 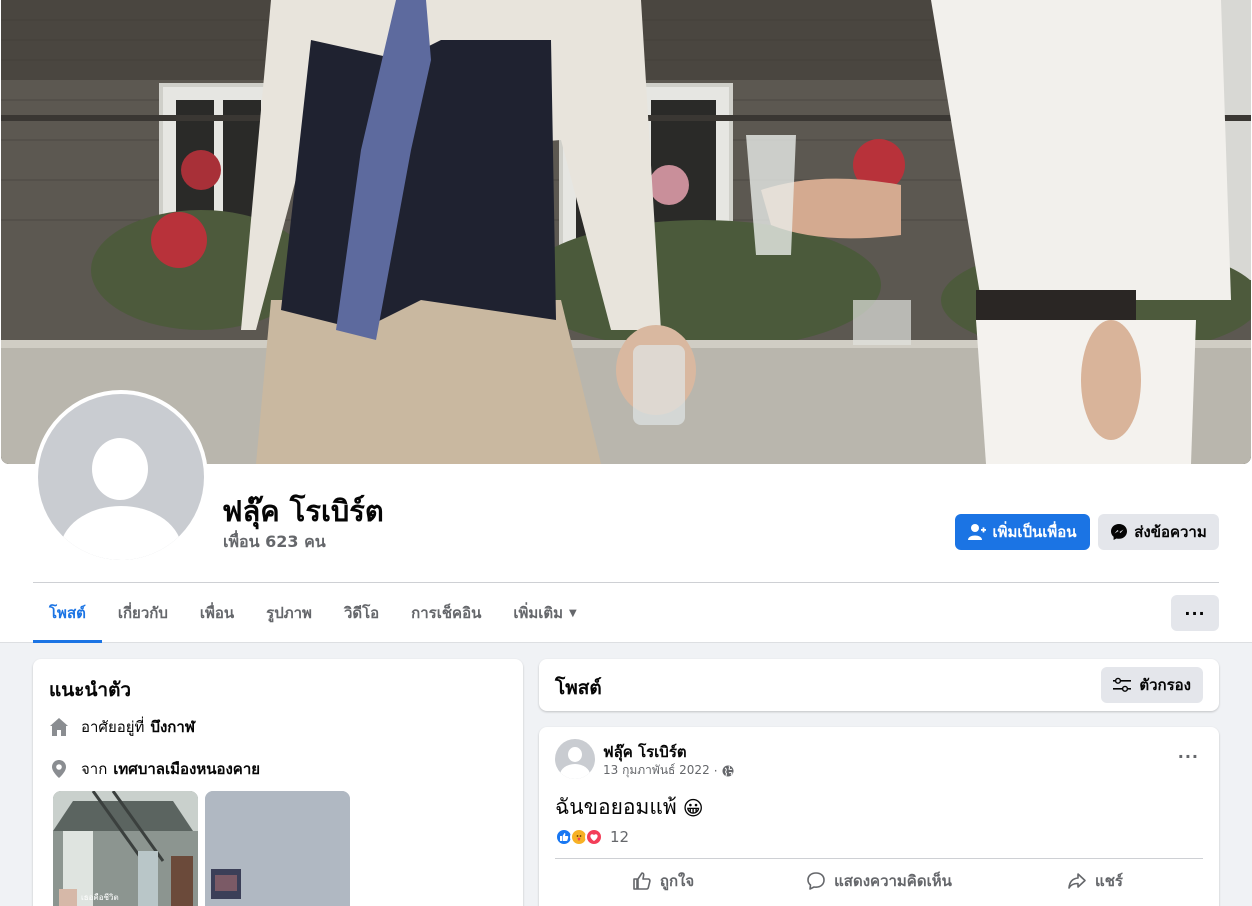 I want to click on filter-button: ตัวกรอง, so click(x=1152, y=685).